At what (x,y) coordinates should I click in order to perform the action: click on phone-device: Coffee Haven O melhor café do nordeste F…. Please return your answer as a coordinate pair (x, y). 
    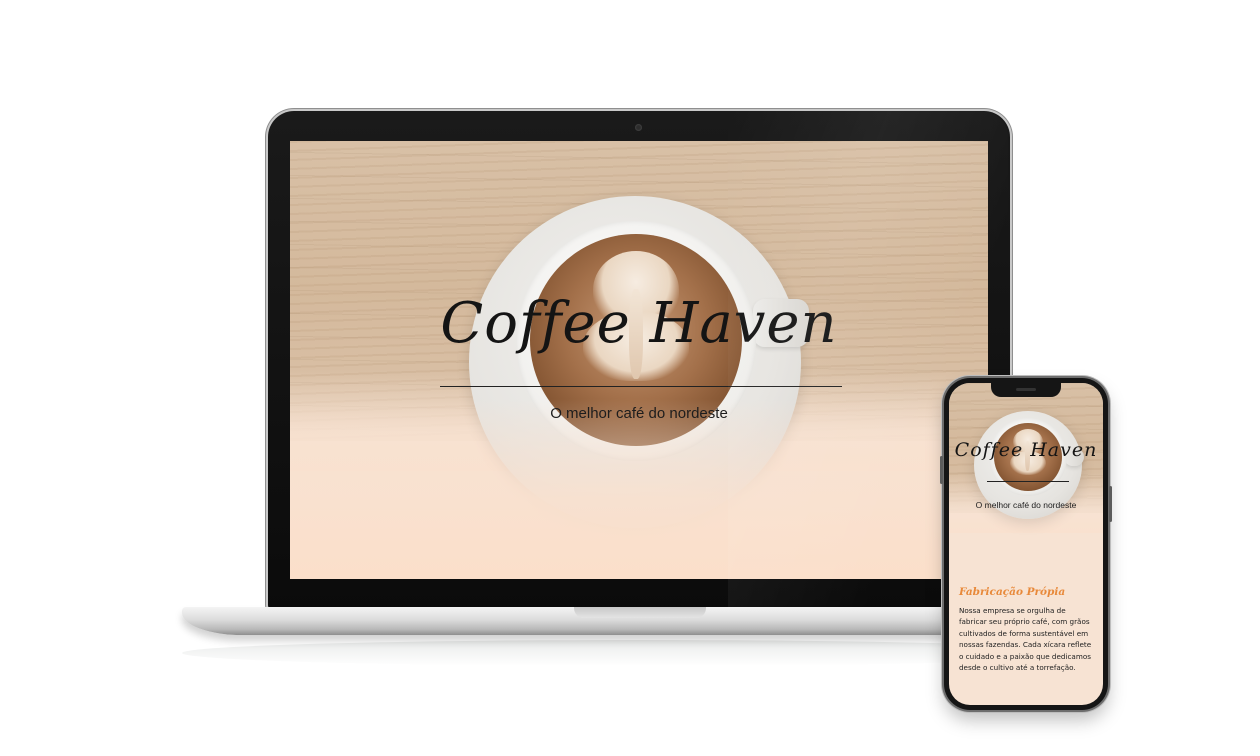
    Looking at the image, I should click on (1026, 544).